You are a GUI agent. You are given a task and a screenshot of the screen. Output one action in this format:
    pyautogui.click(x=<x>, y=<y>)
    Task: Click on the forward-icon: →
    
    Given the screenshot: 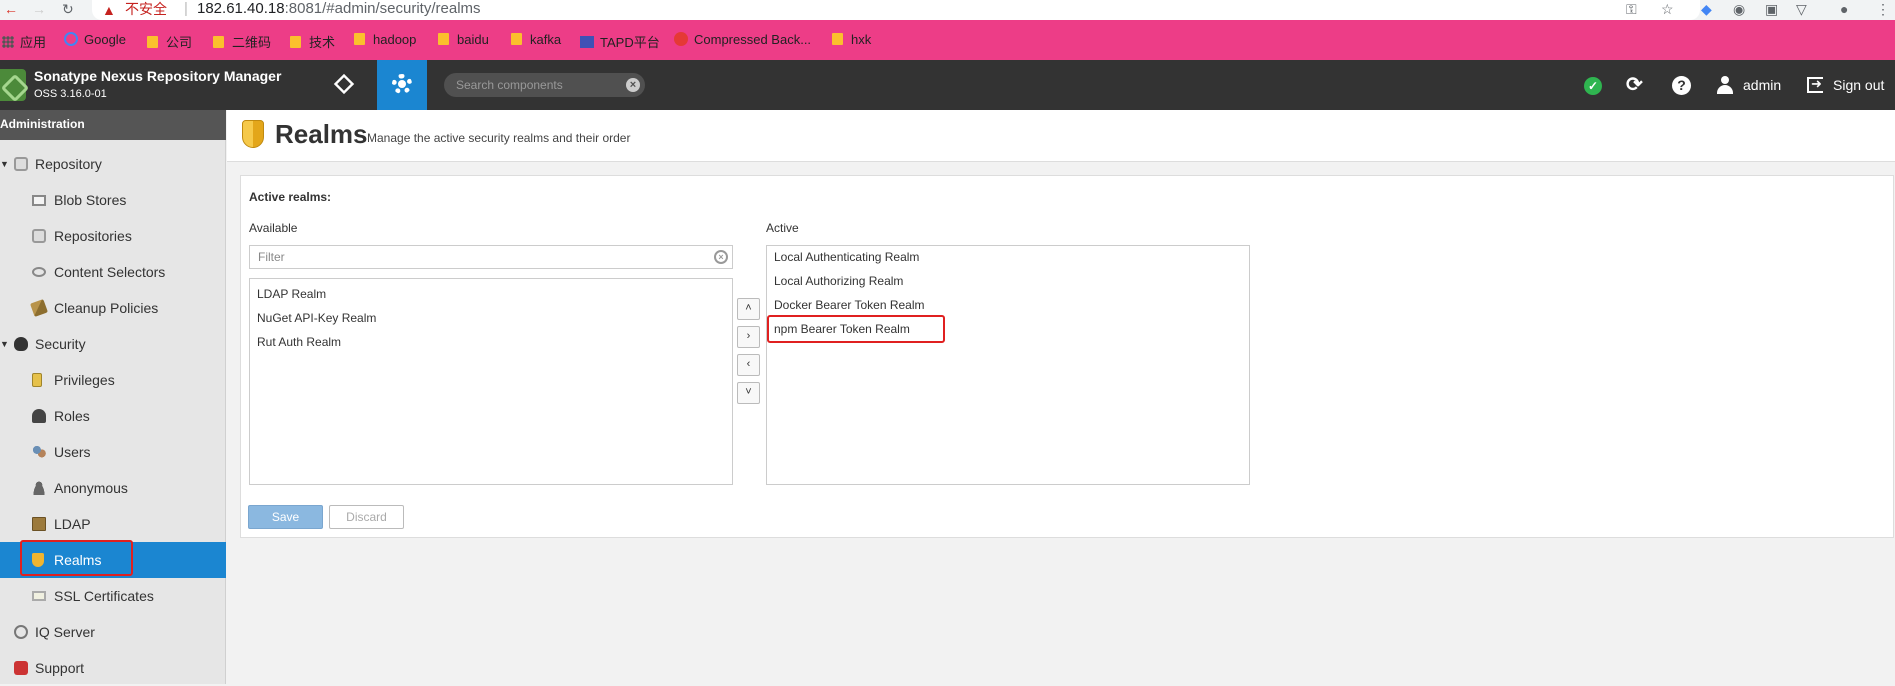 What is the action you would take?
    pyautogui.click(x=39, y=9)
    